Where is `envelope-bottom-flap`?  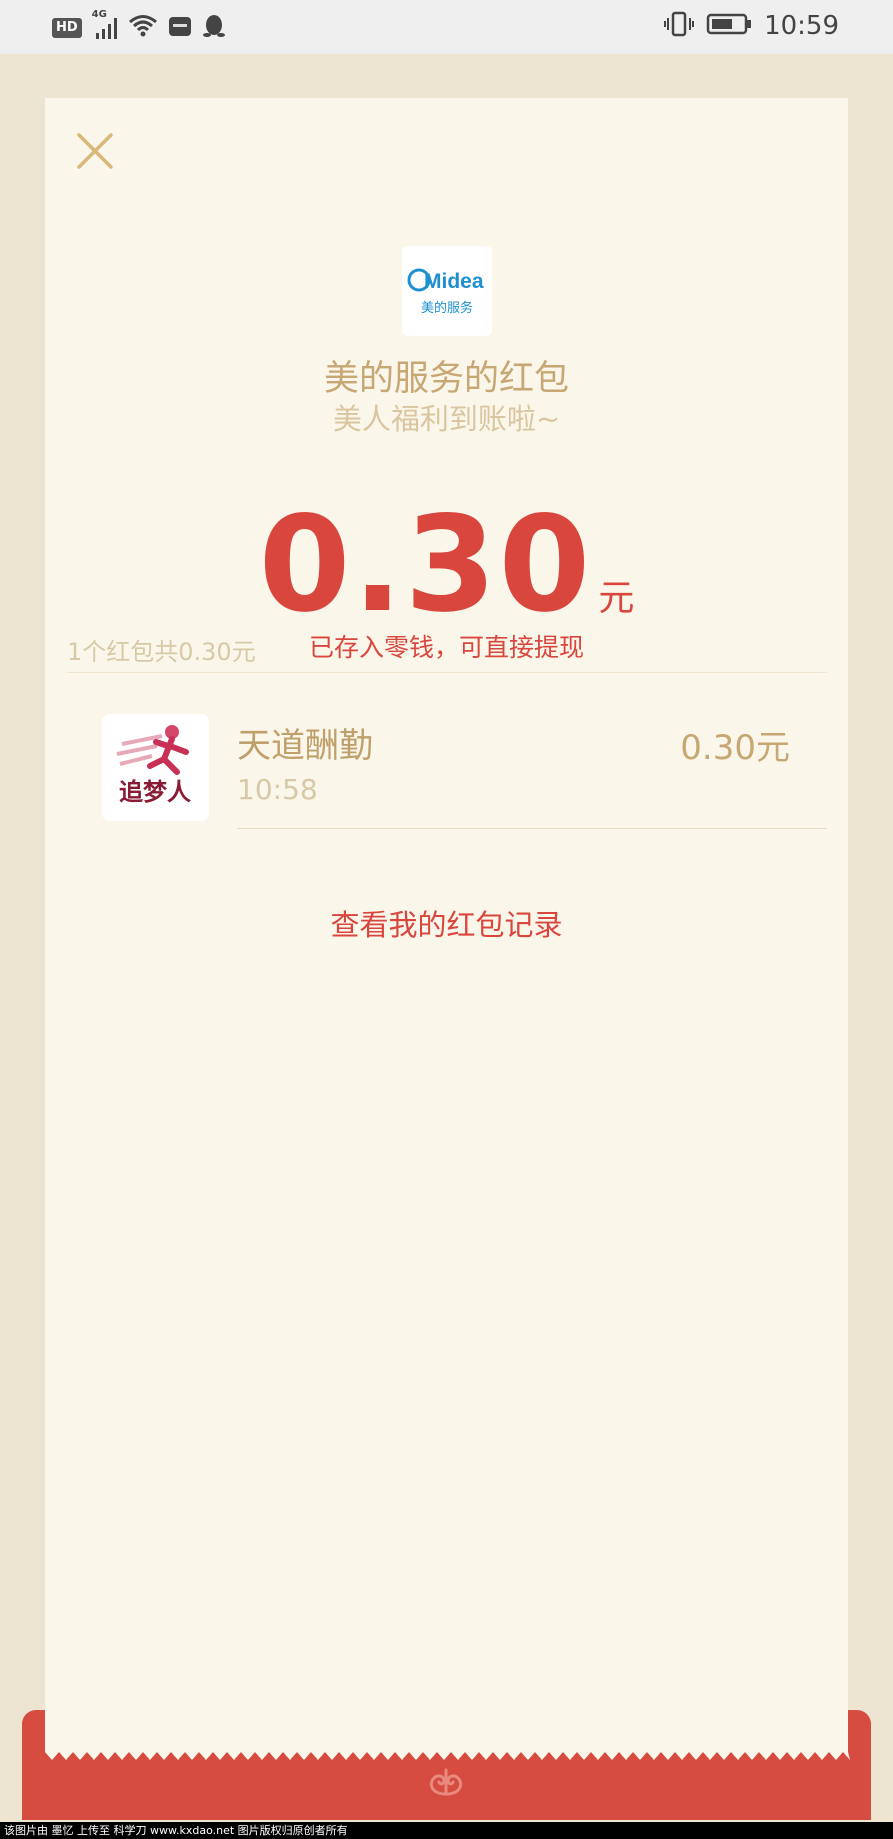
envelope-bottom-flap is located at coordinates (446, 1765).